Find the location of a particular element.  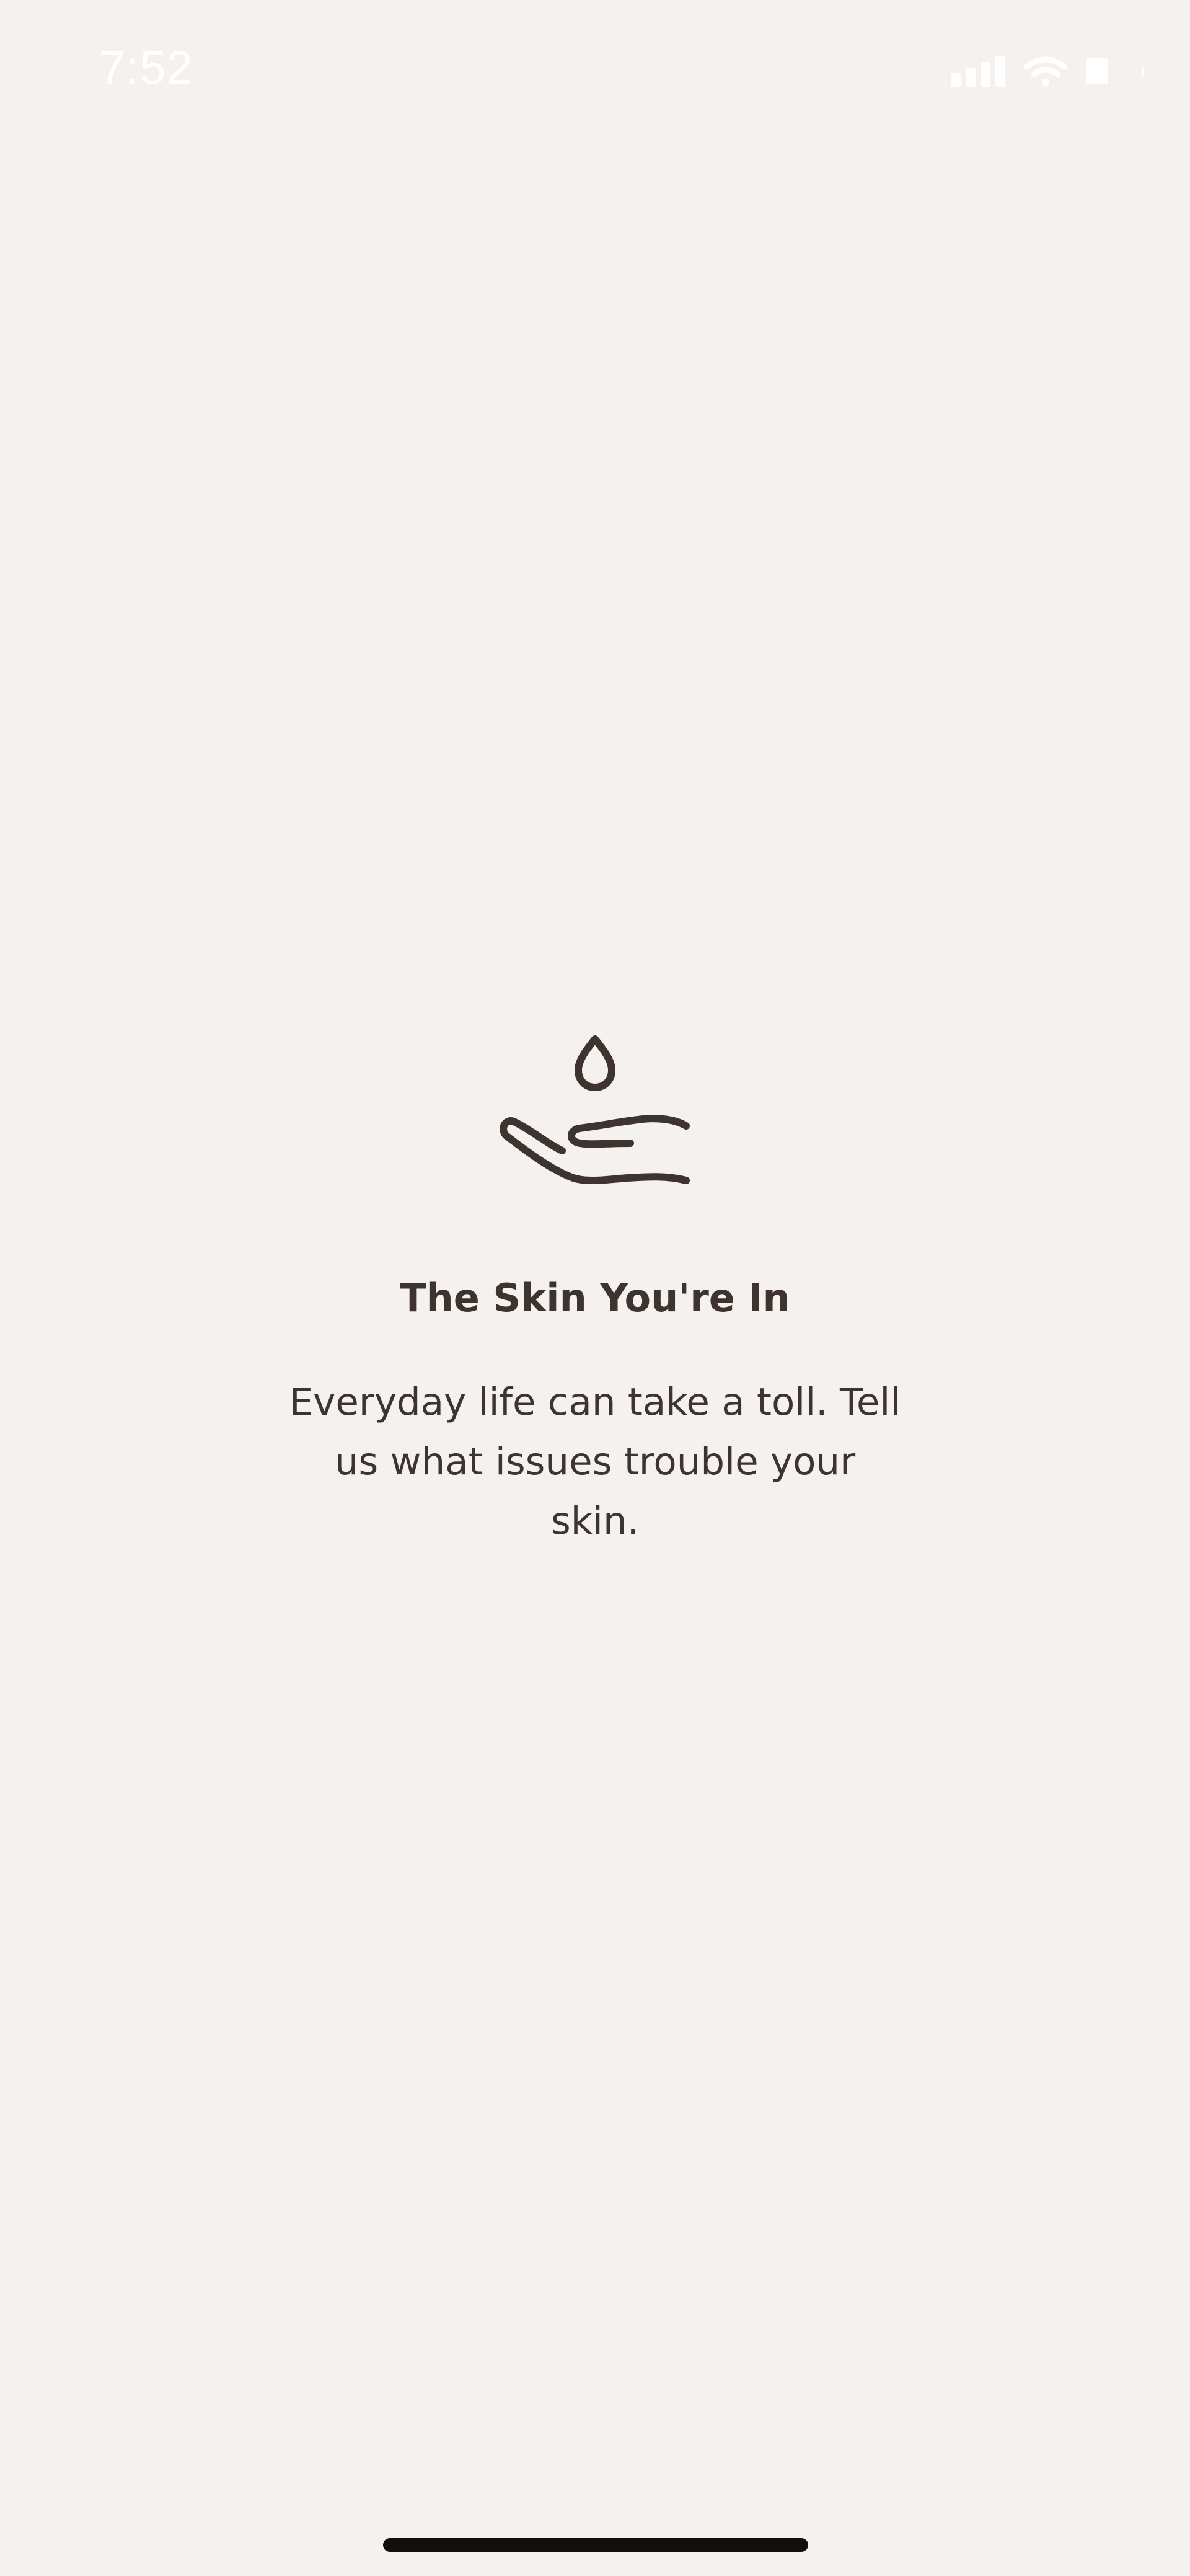

status-icons is located at coordinates (1049, 71).